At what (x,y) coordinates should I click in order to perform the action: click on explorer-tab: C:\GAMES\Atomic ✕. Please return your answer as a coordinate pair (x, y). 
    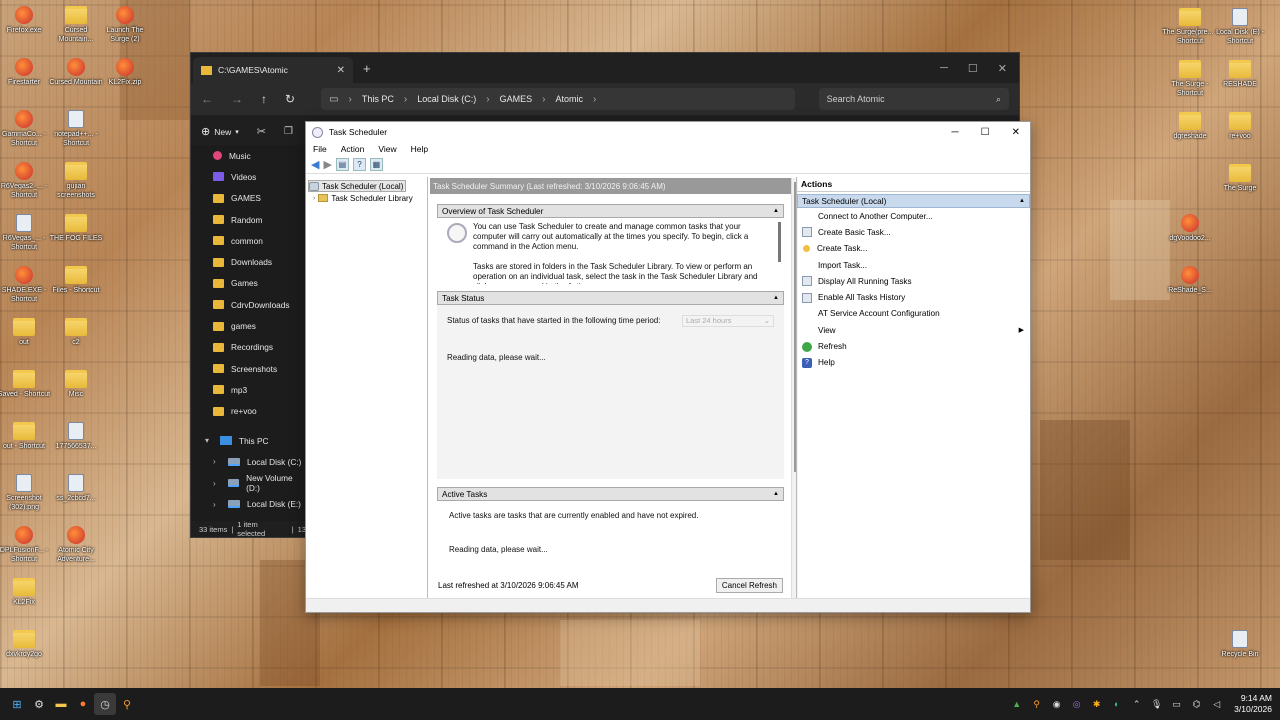
    Looking at the image, I should click on (273, 70).